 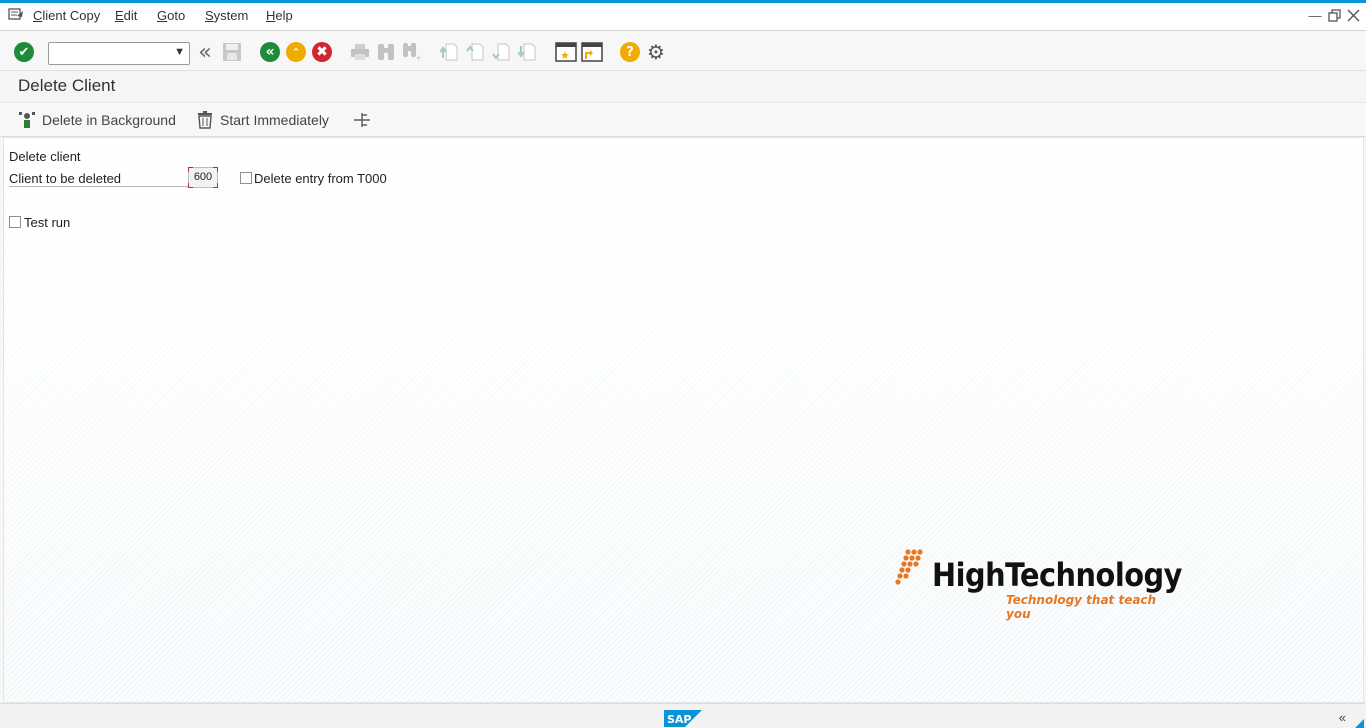 What do you see at coordinates (1353, 16) in the screenshot?
I see `close-window-icon` at bounding box center [1353, 16].